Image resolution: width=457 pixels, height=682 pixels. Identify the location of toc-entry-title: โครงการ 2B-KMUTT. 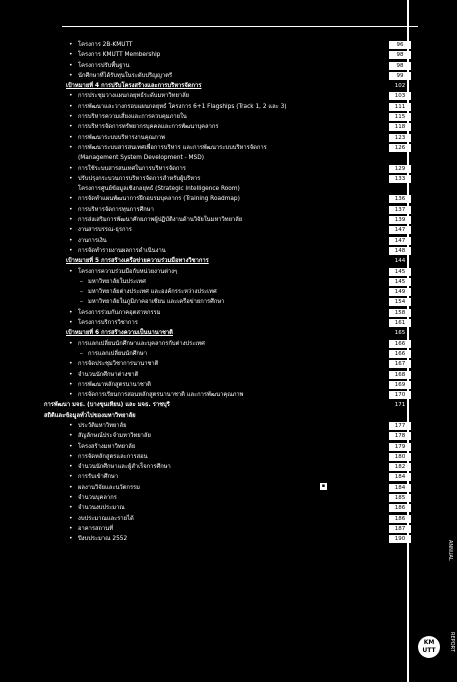
(105, 45).